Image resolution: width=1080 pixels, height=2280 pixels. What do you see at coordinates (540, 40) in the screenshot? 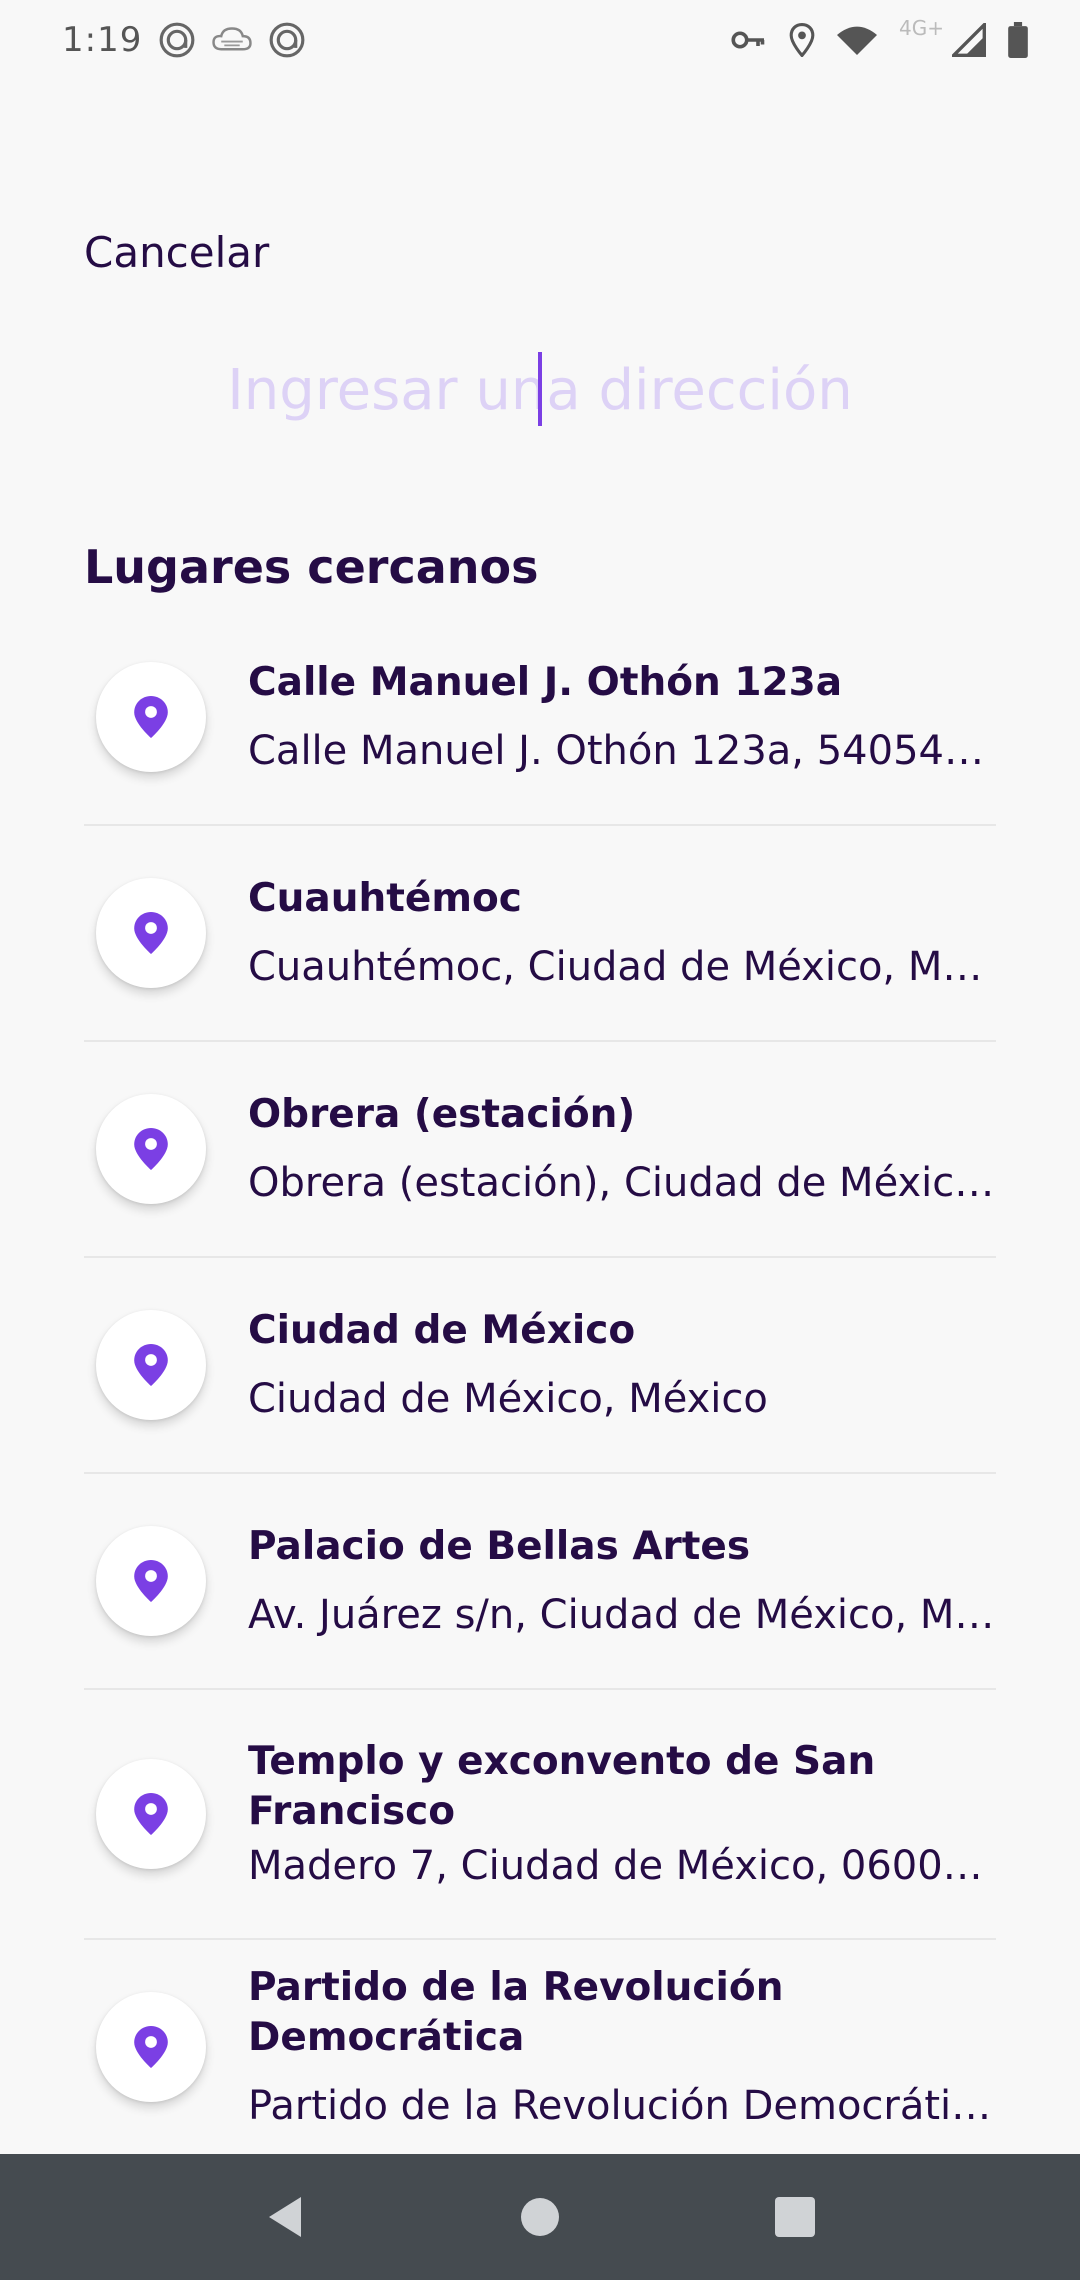
I see `status-bar: 1:19 4G+` at bounding box center [540, 40].